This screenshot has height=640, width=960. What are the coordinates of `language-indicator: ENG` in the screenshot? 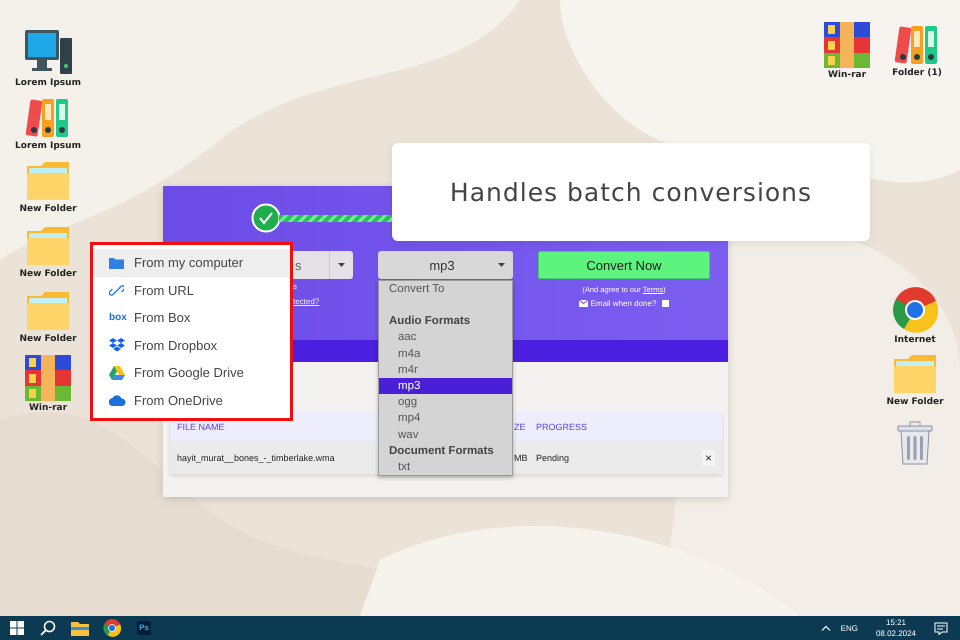 It's located at (849, 628).